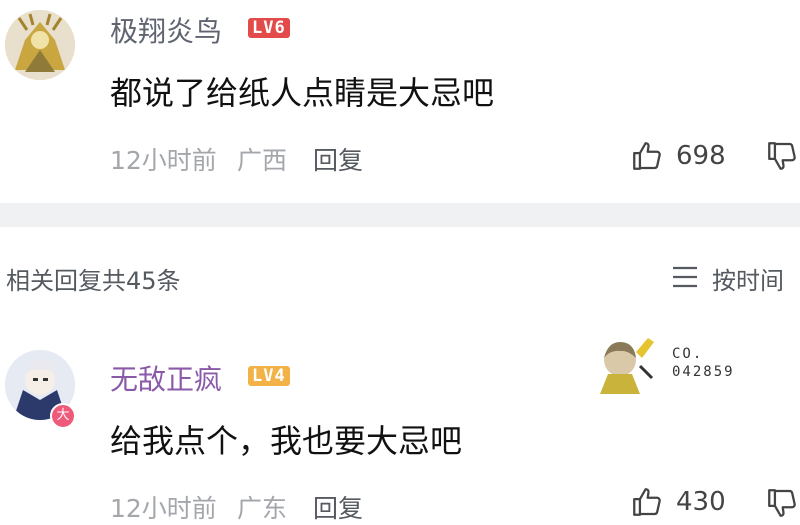 Image resolution: width=800 pixels, height=525 pixels. Describe the element at coordinates (685, 277) in the screenshot. I see `menu-lines-icon` at that location.